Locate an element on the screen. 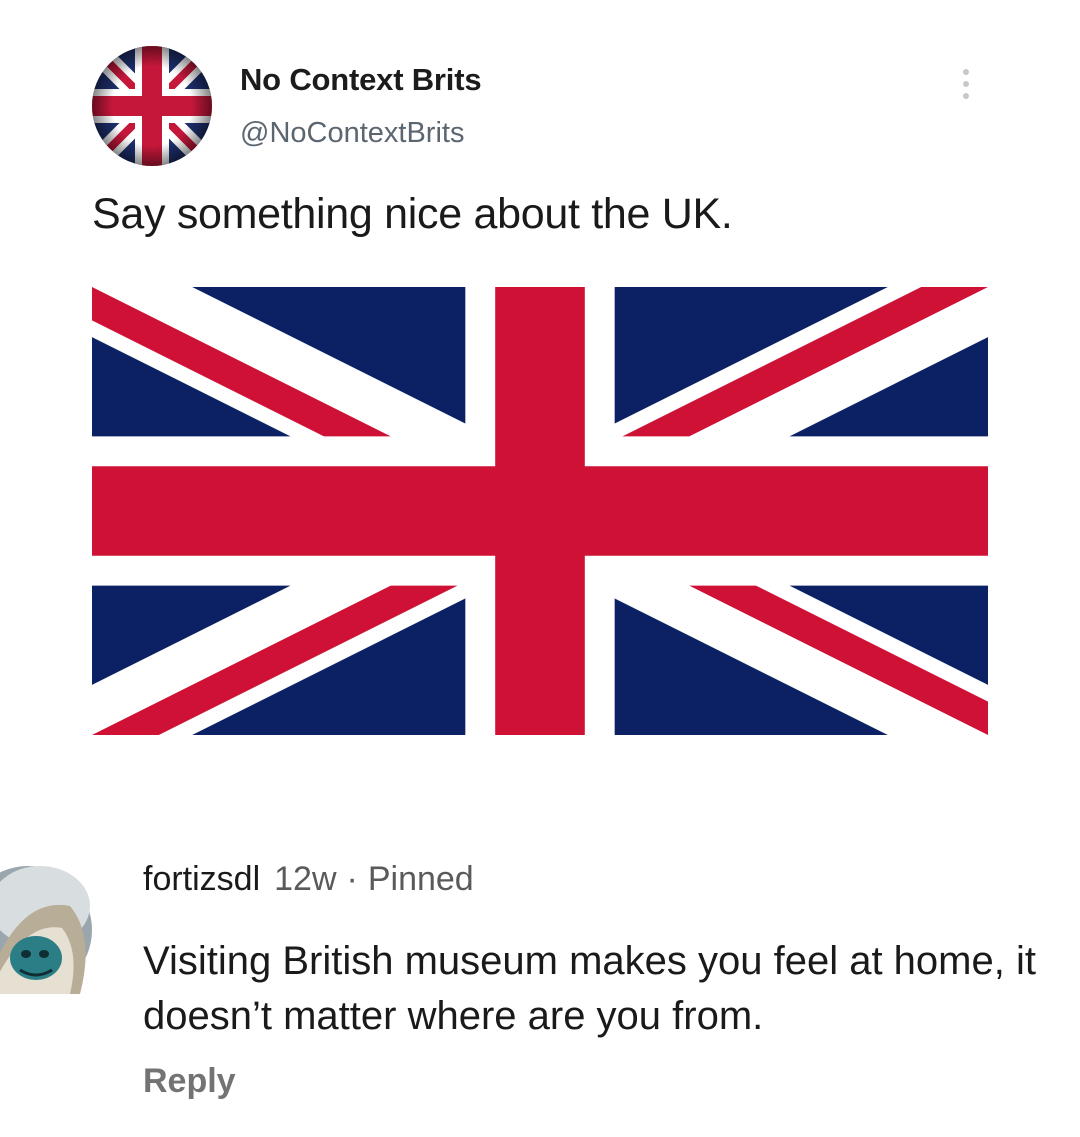 This screenshot has height=1137, width=1080. comment-meta: fortizsdl 12w · Pinned is located at coordinates (308, 879).